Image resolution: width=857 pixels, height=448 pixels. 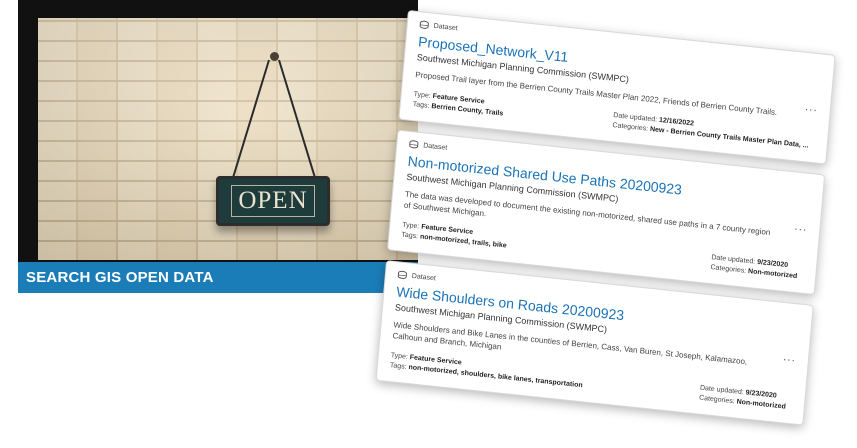 I want to click on open-sign: OPEN, so click(x=273, y=201).